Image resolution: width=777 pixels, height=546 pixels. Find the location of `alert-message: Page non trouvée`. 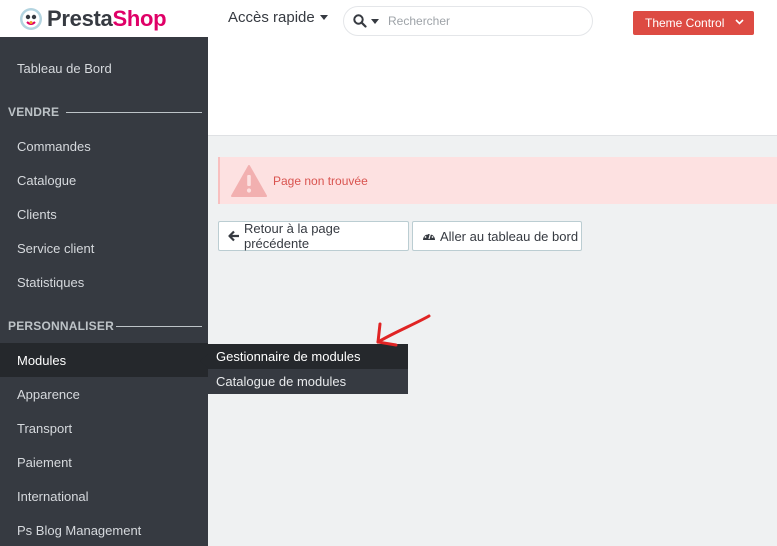

alert-message: Page non trouvée is located at coordinates (320, 180).